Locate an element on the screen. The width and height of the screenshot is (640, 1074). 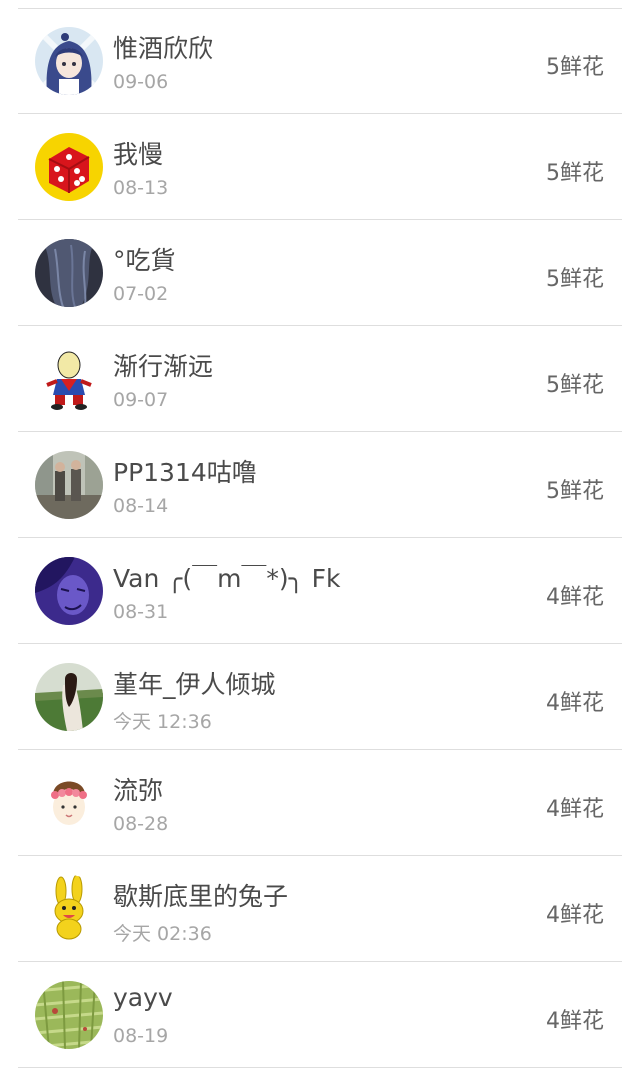
list-item: 流弥 08-28 4鲜花 is located at coordinates (320, 803).